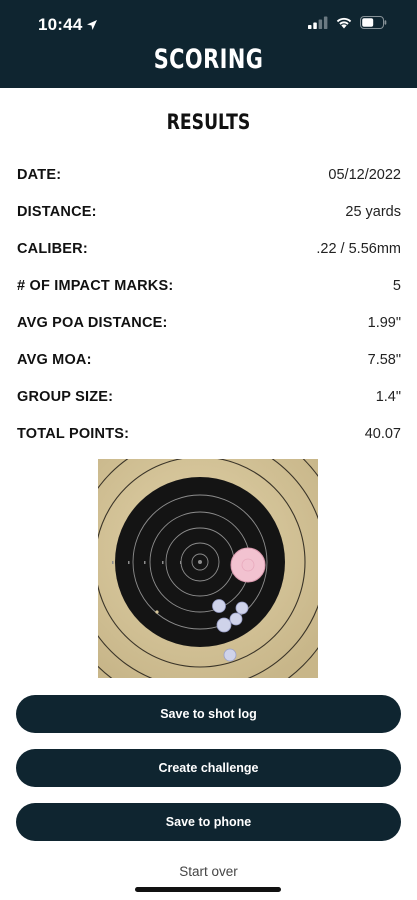 This screenshot has height=900, width=417. What do you see at coordinates (384, 322) in the screenshot?
I see `result-value: 1.99"` at bounding box center [384, 322].